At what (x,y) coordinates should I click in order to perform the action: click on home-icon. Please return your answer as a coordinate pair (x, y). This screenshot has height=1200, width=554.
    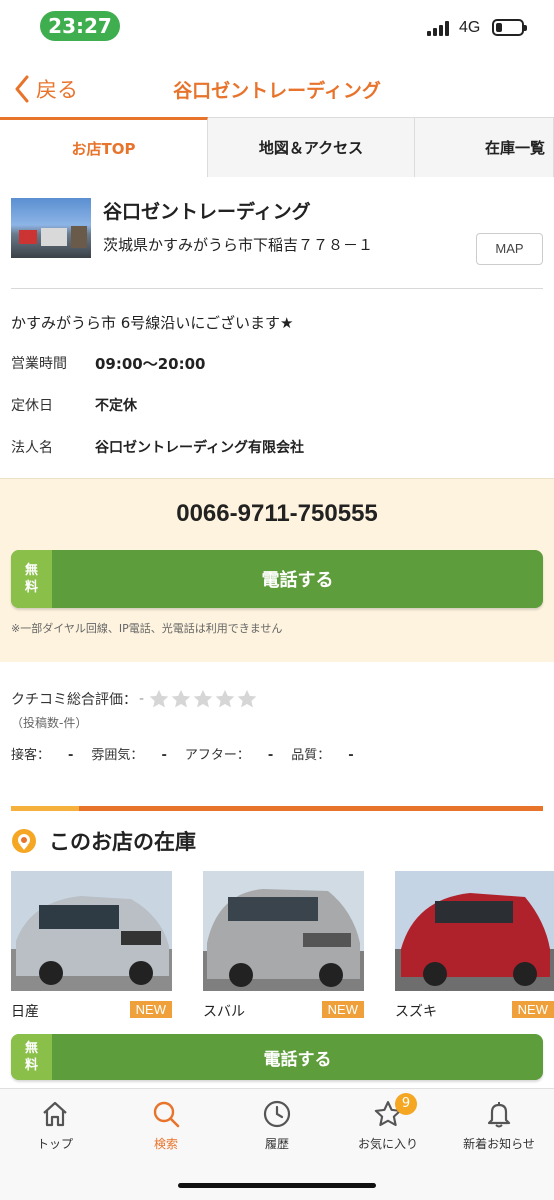
    Looking at the image, I should click on (55, 1114).